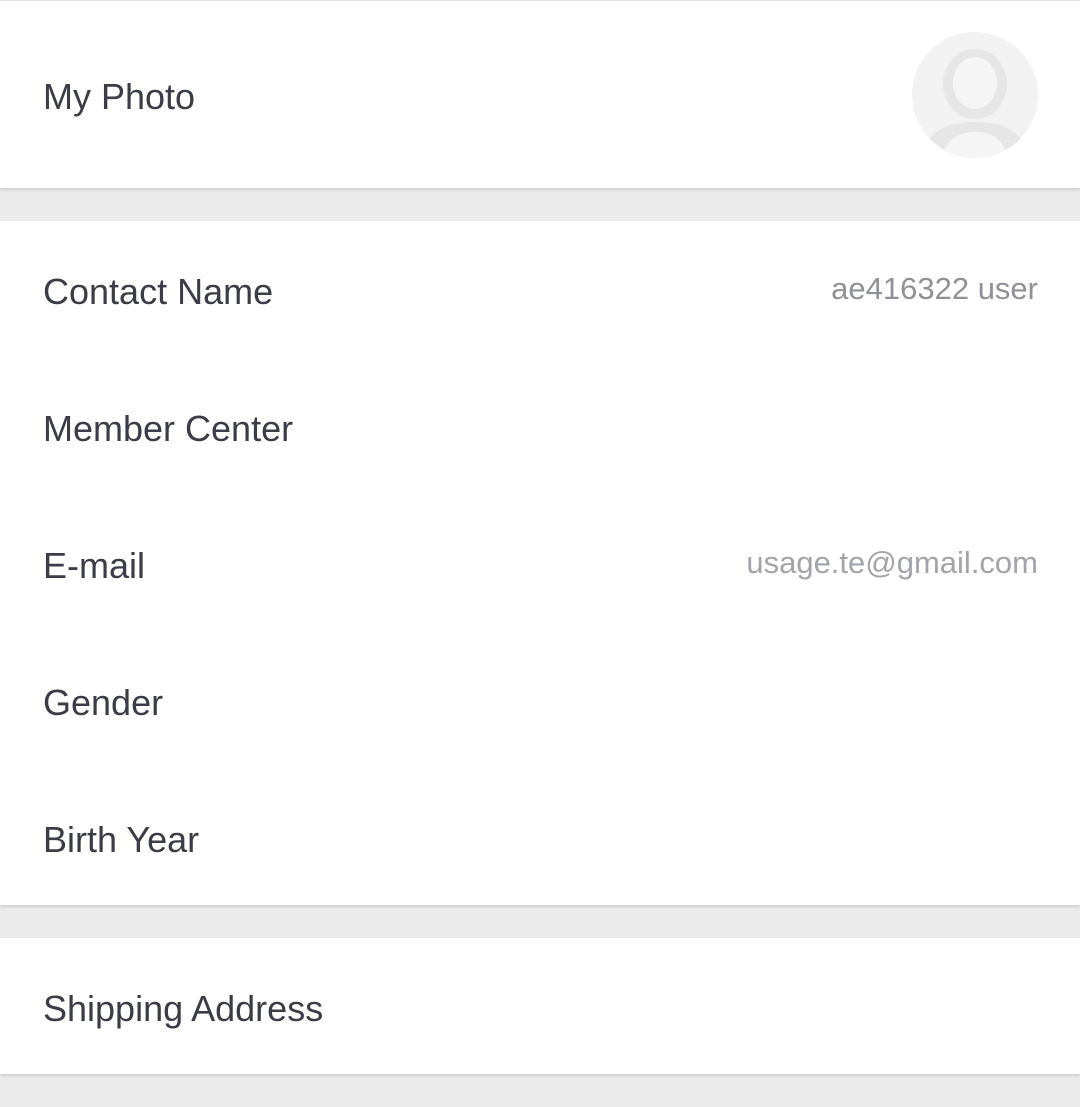 The height and width of the screenshot is (1107, 1080). I want to click on contact-name-value: ae416322 user, so click(934, 288).